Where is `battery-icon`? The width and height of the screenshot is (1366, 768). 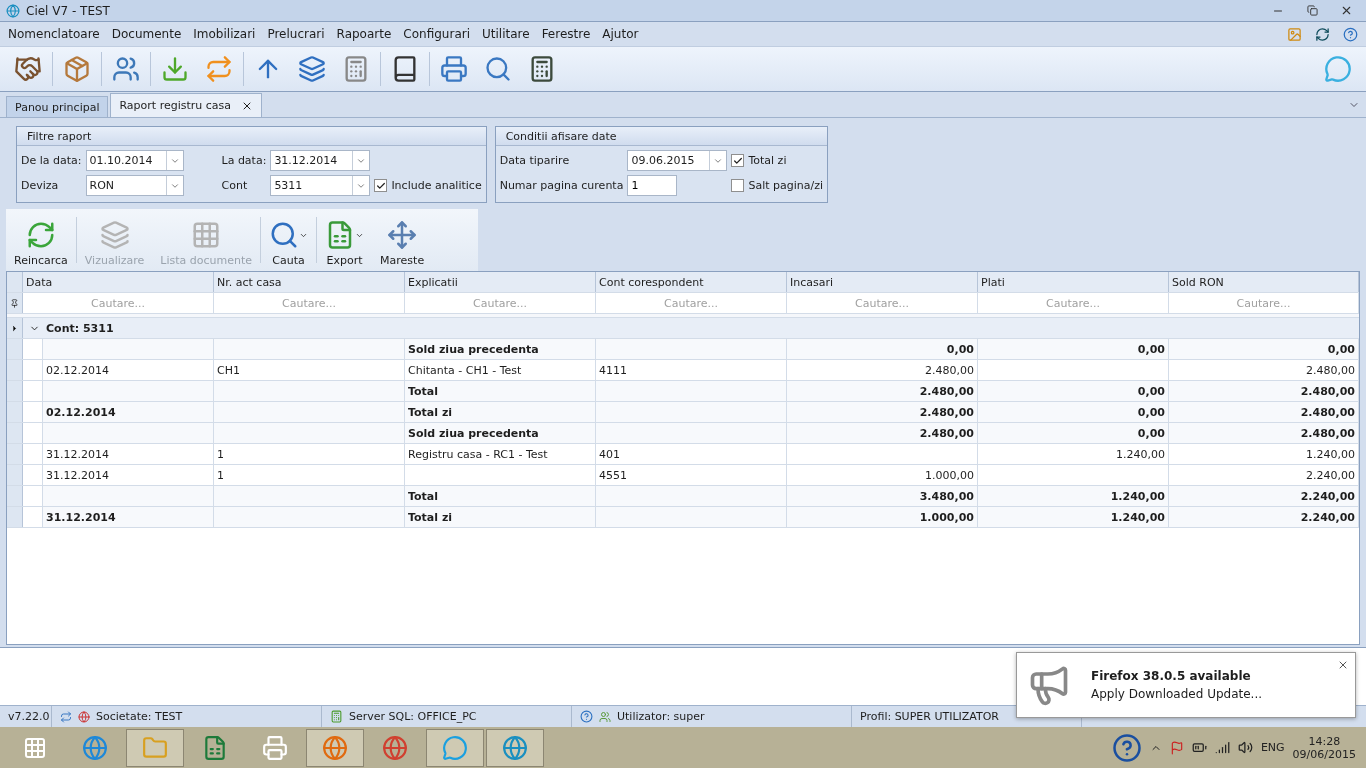
battery-icon is located at coordinates (1199, 747).